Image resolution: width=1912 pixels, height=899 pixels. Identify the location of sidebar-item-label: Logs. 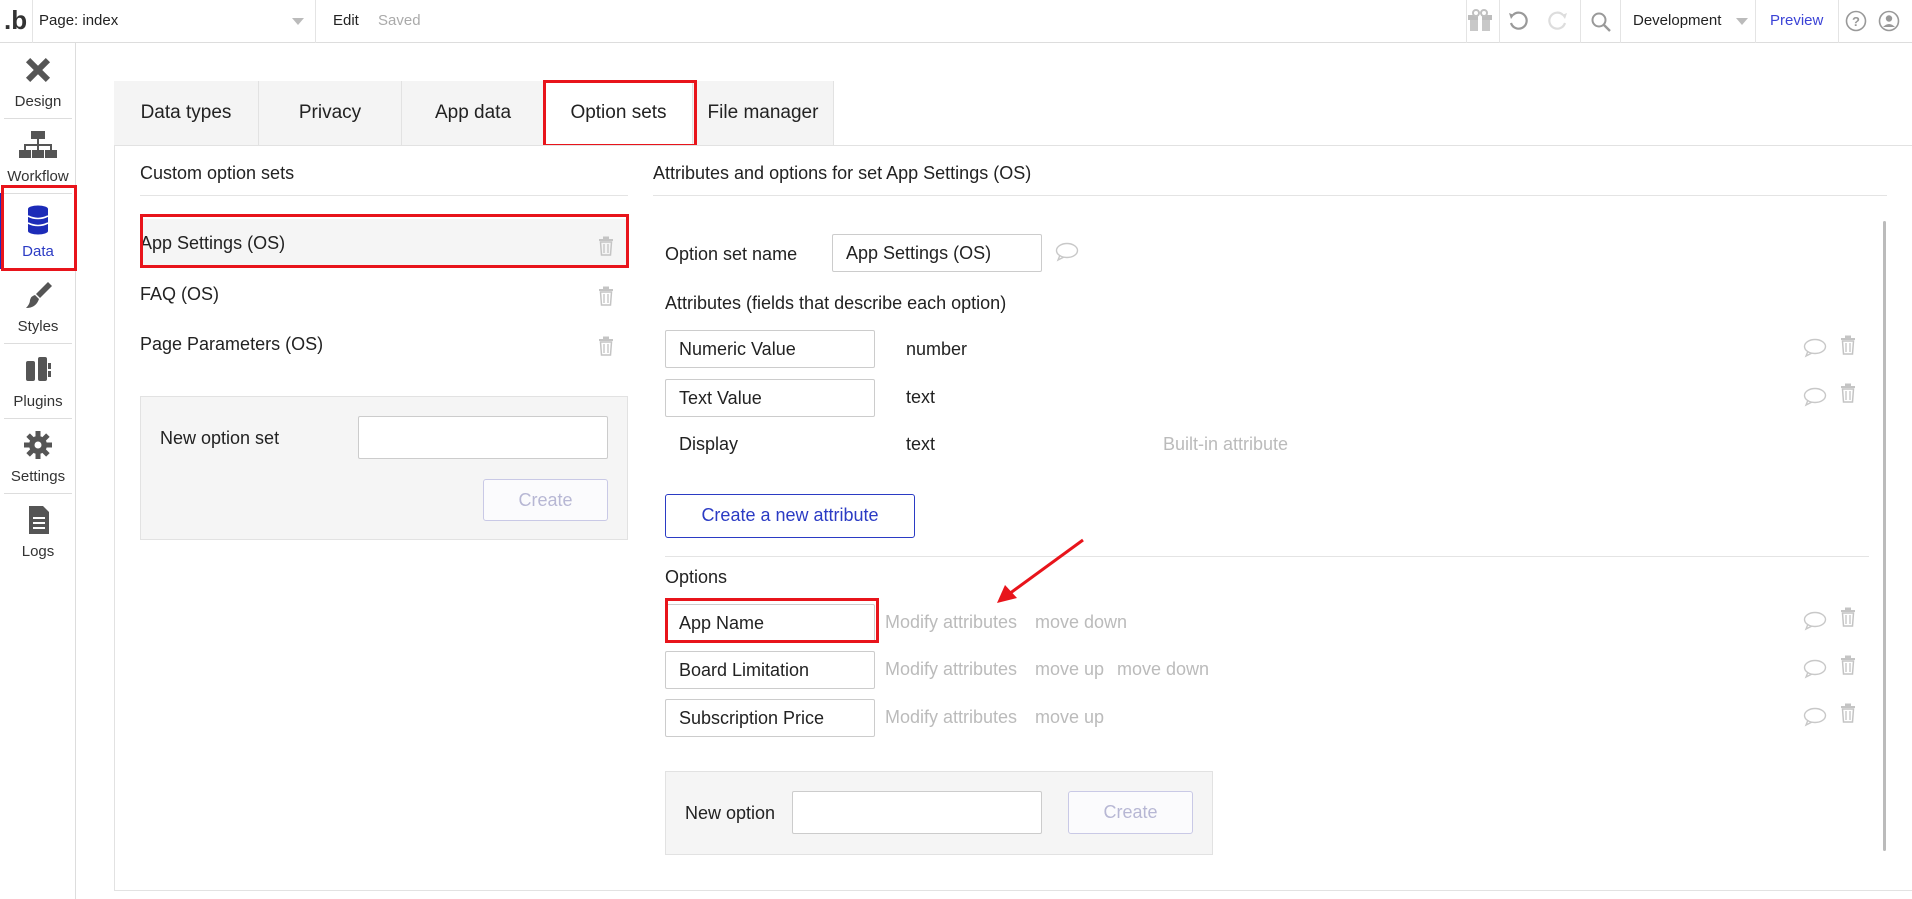
(38, 551).